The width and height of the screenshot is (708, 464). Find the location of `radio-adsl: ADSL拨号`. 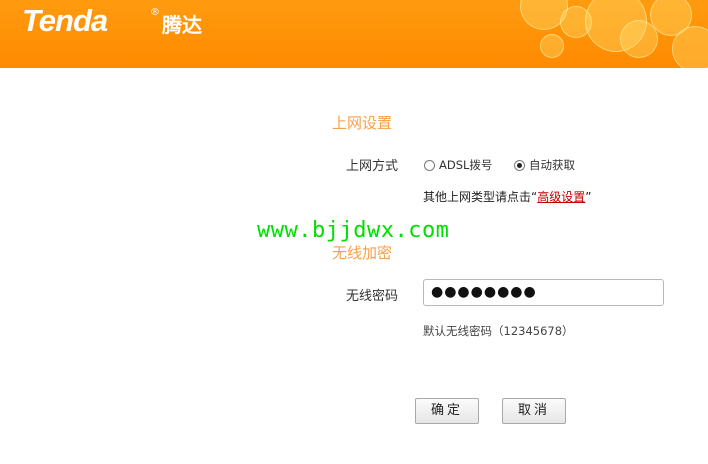

radio-adsl: ADSL拨号 is located at coordinates (458, 165).